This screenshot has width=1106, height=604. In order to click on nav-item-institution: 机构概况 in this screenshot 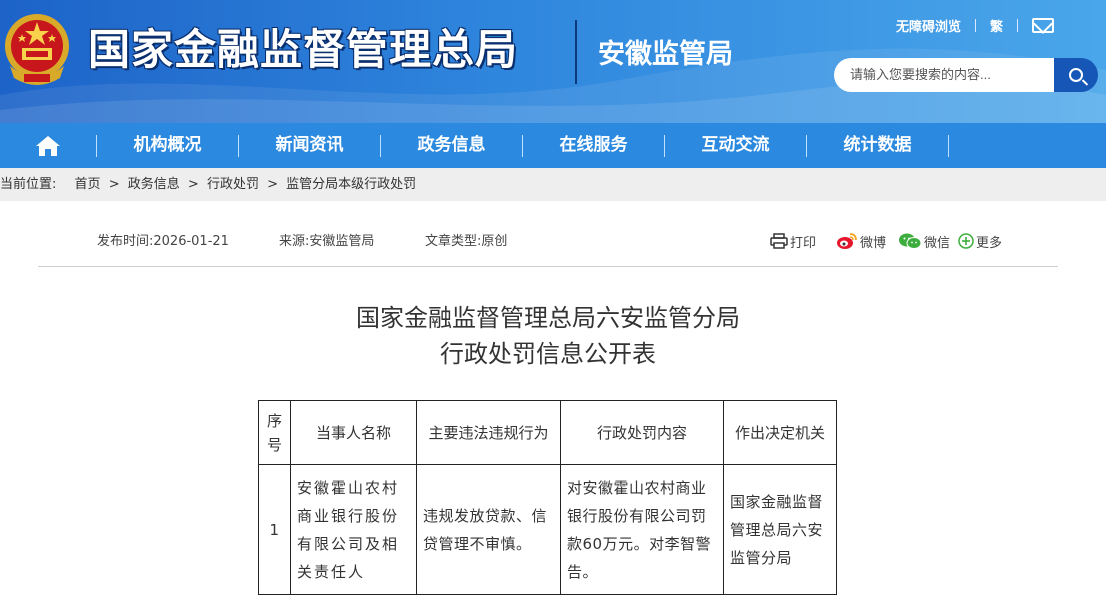, I will do `click(167, 145)`.